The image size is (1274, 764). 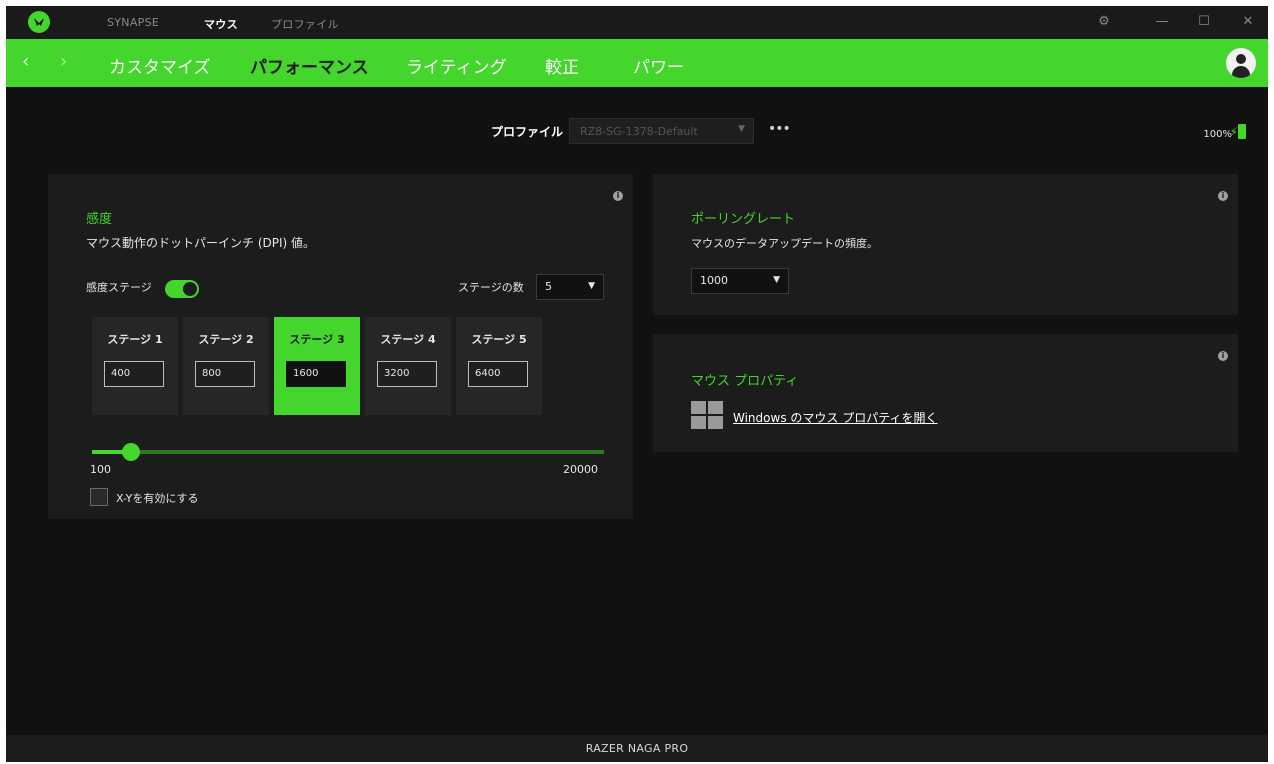 I want to click on maximize-icon: ☐, so click(x=1204, y=22).